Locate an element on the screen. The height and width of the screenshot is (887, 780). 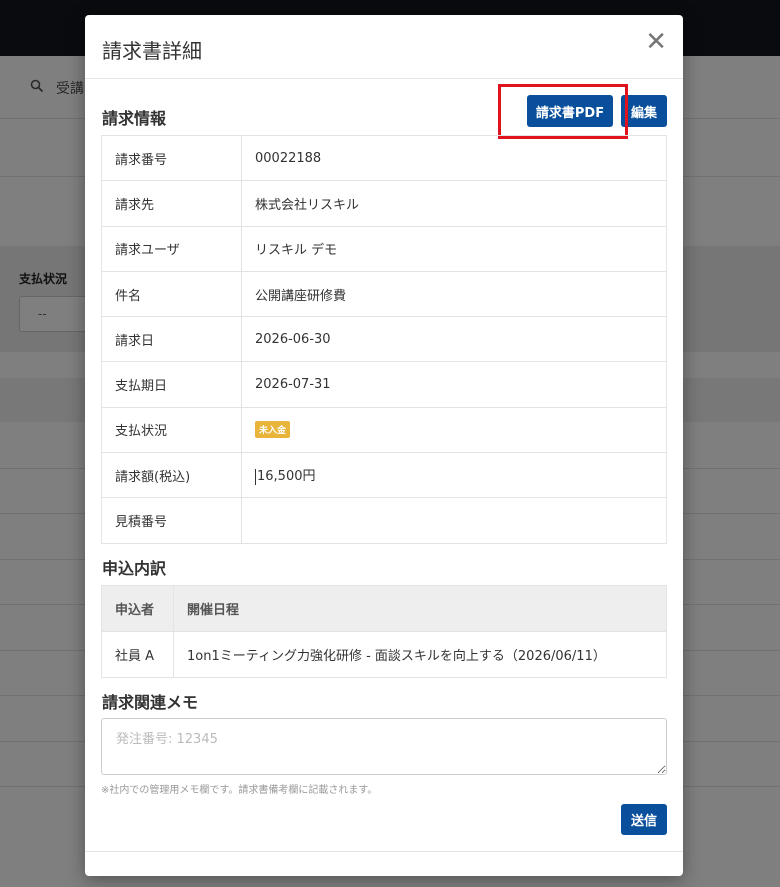
column-header-applicant: 申込者 is located at coordinates (137, 608).